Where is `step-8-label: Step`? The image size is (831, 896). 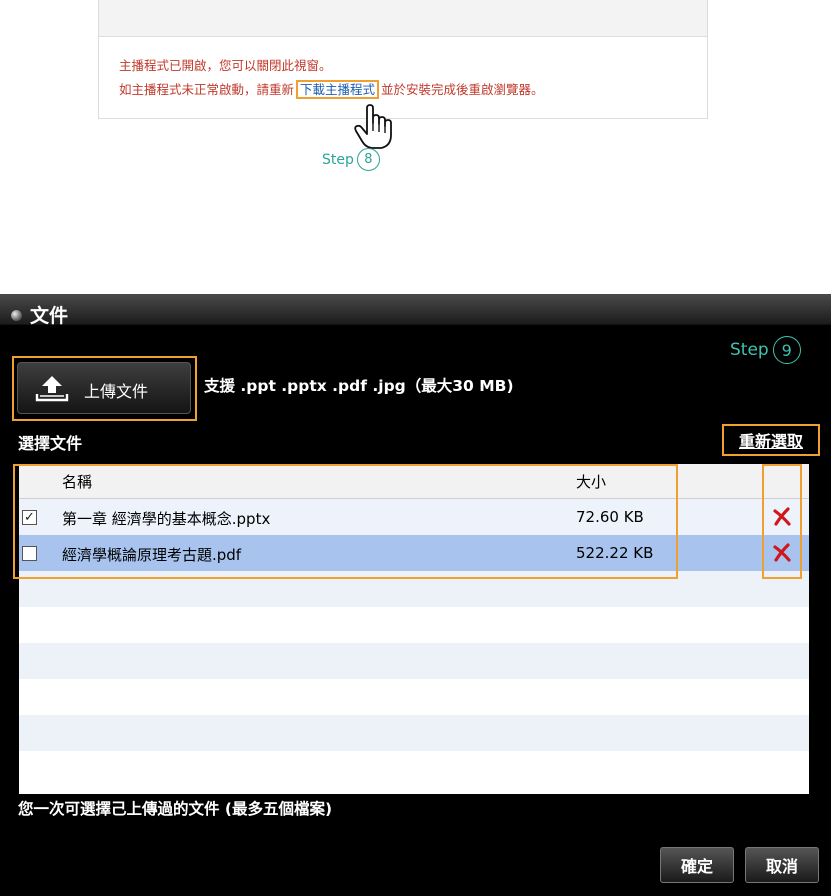
step-8-label: Step is located at coordinates (338, 159).